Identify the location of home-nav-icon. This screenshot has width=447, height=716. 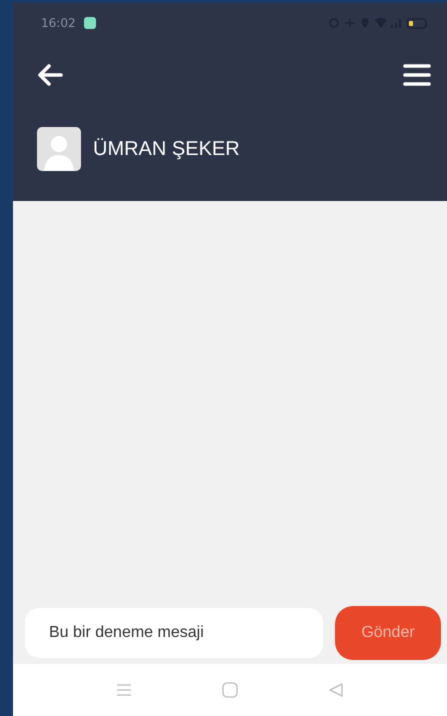
(230, 690).